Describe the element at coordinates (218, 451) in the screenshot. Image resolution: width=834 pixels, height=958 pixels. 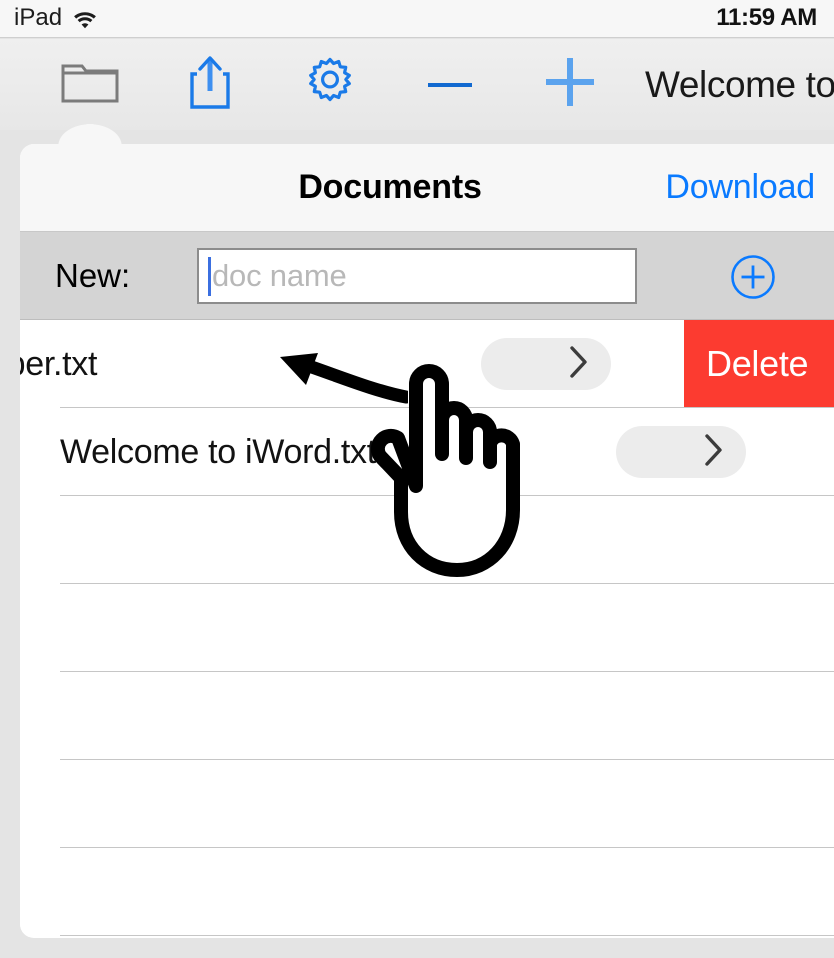
I see `row-filename: Welcome to iWord.txt` at that location.